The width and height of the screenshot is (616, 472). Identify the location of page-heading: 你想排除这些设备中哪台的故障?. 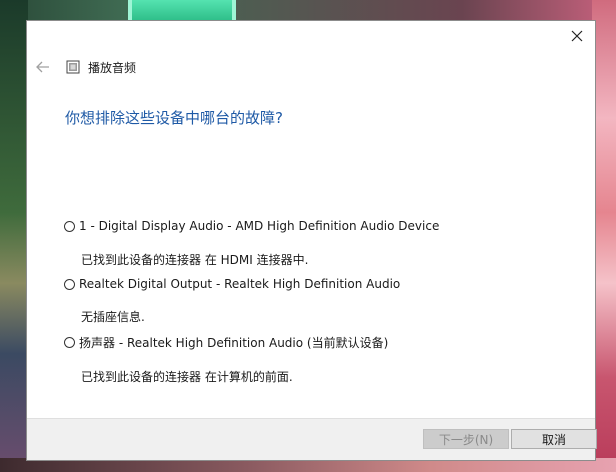
(174, 118).